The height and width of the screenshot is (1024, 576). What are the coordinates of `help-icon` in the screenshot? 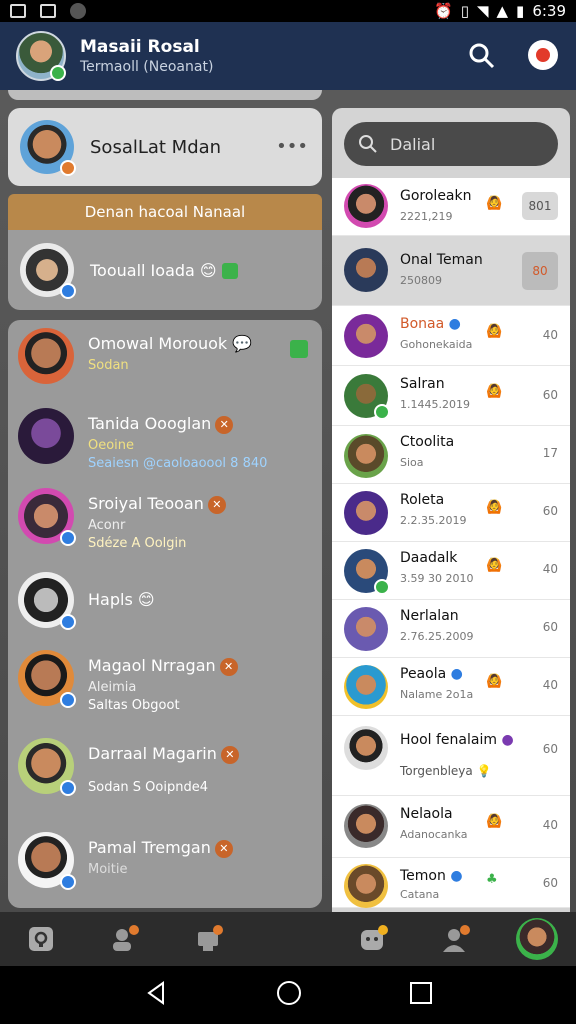 It's located at (41, 939).